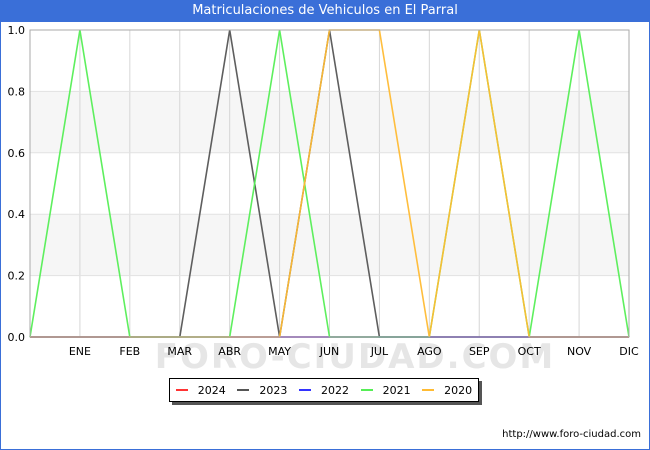  I want to click on y-tick-label: 0.4, so click(17, 214).